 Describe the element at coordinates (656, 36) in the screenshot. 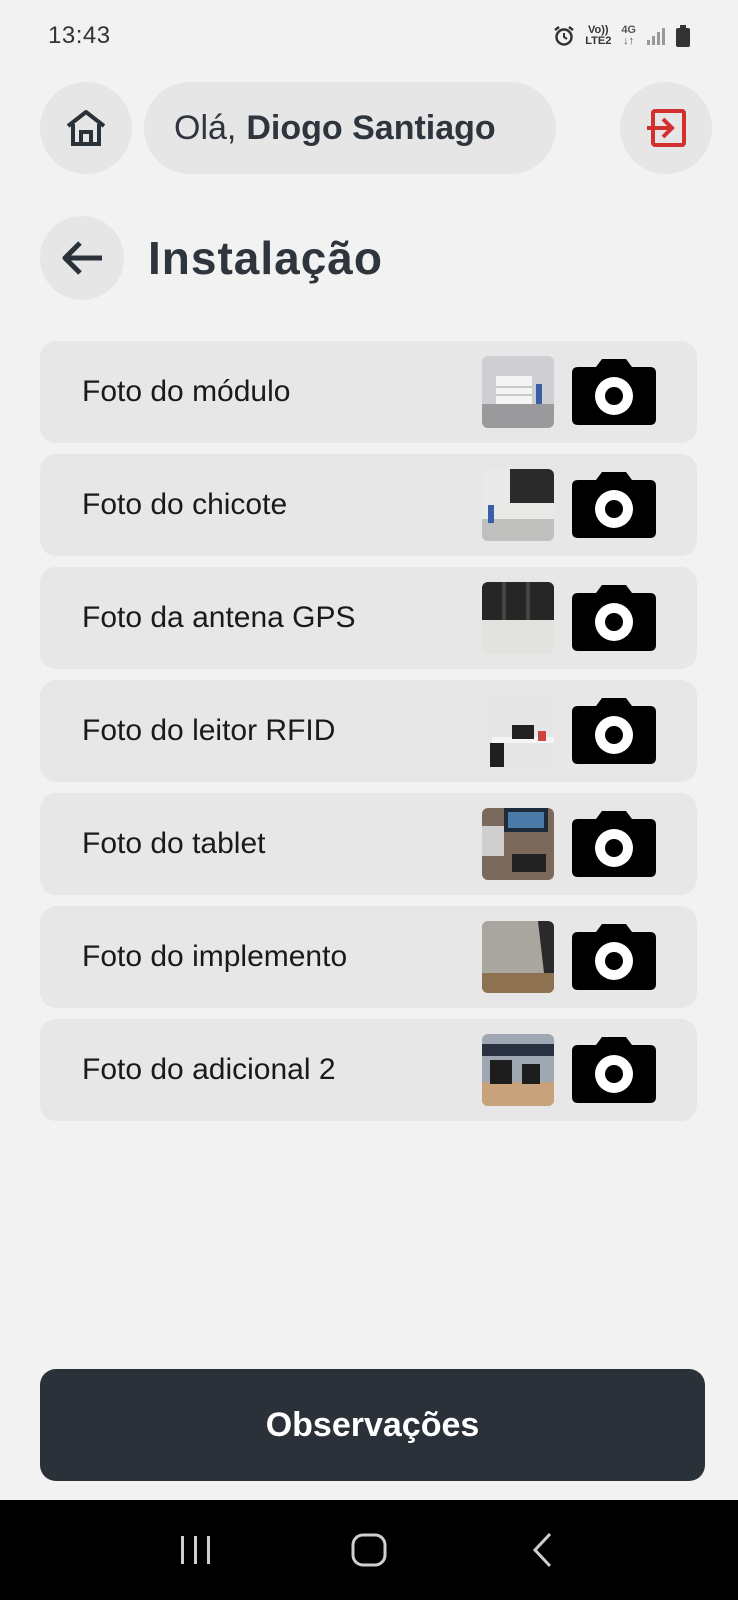

I see `signal-icon` at that location.